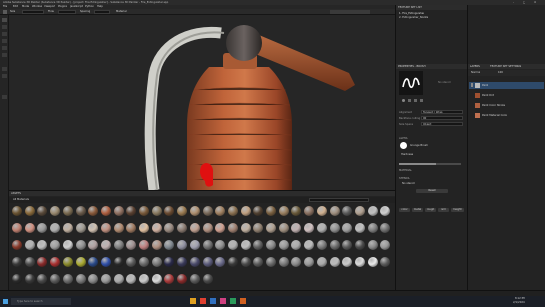 The height and width of the screenshot is (307, 545). I want to click on layer-row: Paint Color Stroke, so click(506, 105).